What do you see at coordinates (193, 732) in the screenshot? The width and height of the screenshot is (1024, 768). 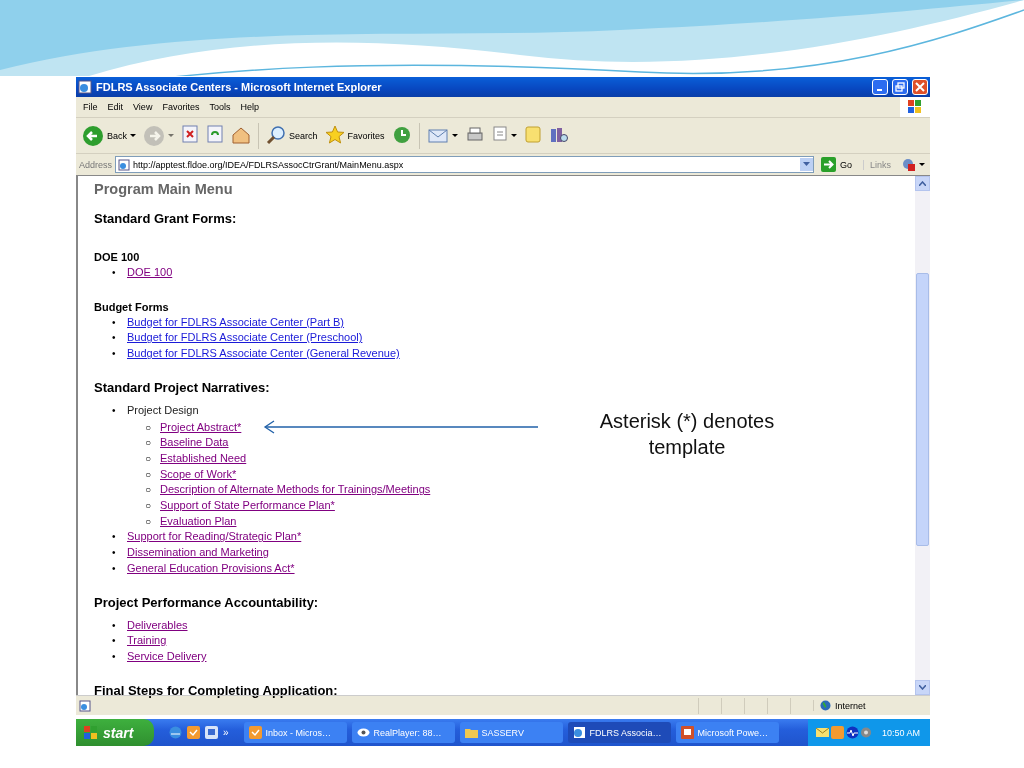 I see `mail-app-icon` at bounding box center [193, 732].